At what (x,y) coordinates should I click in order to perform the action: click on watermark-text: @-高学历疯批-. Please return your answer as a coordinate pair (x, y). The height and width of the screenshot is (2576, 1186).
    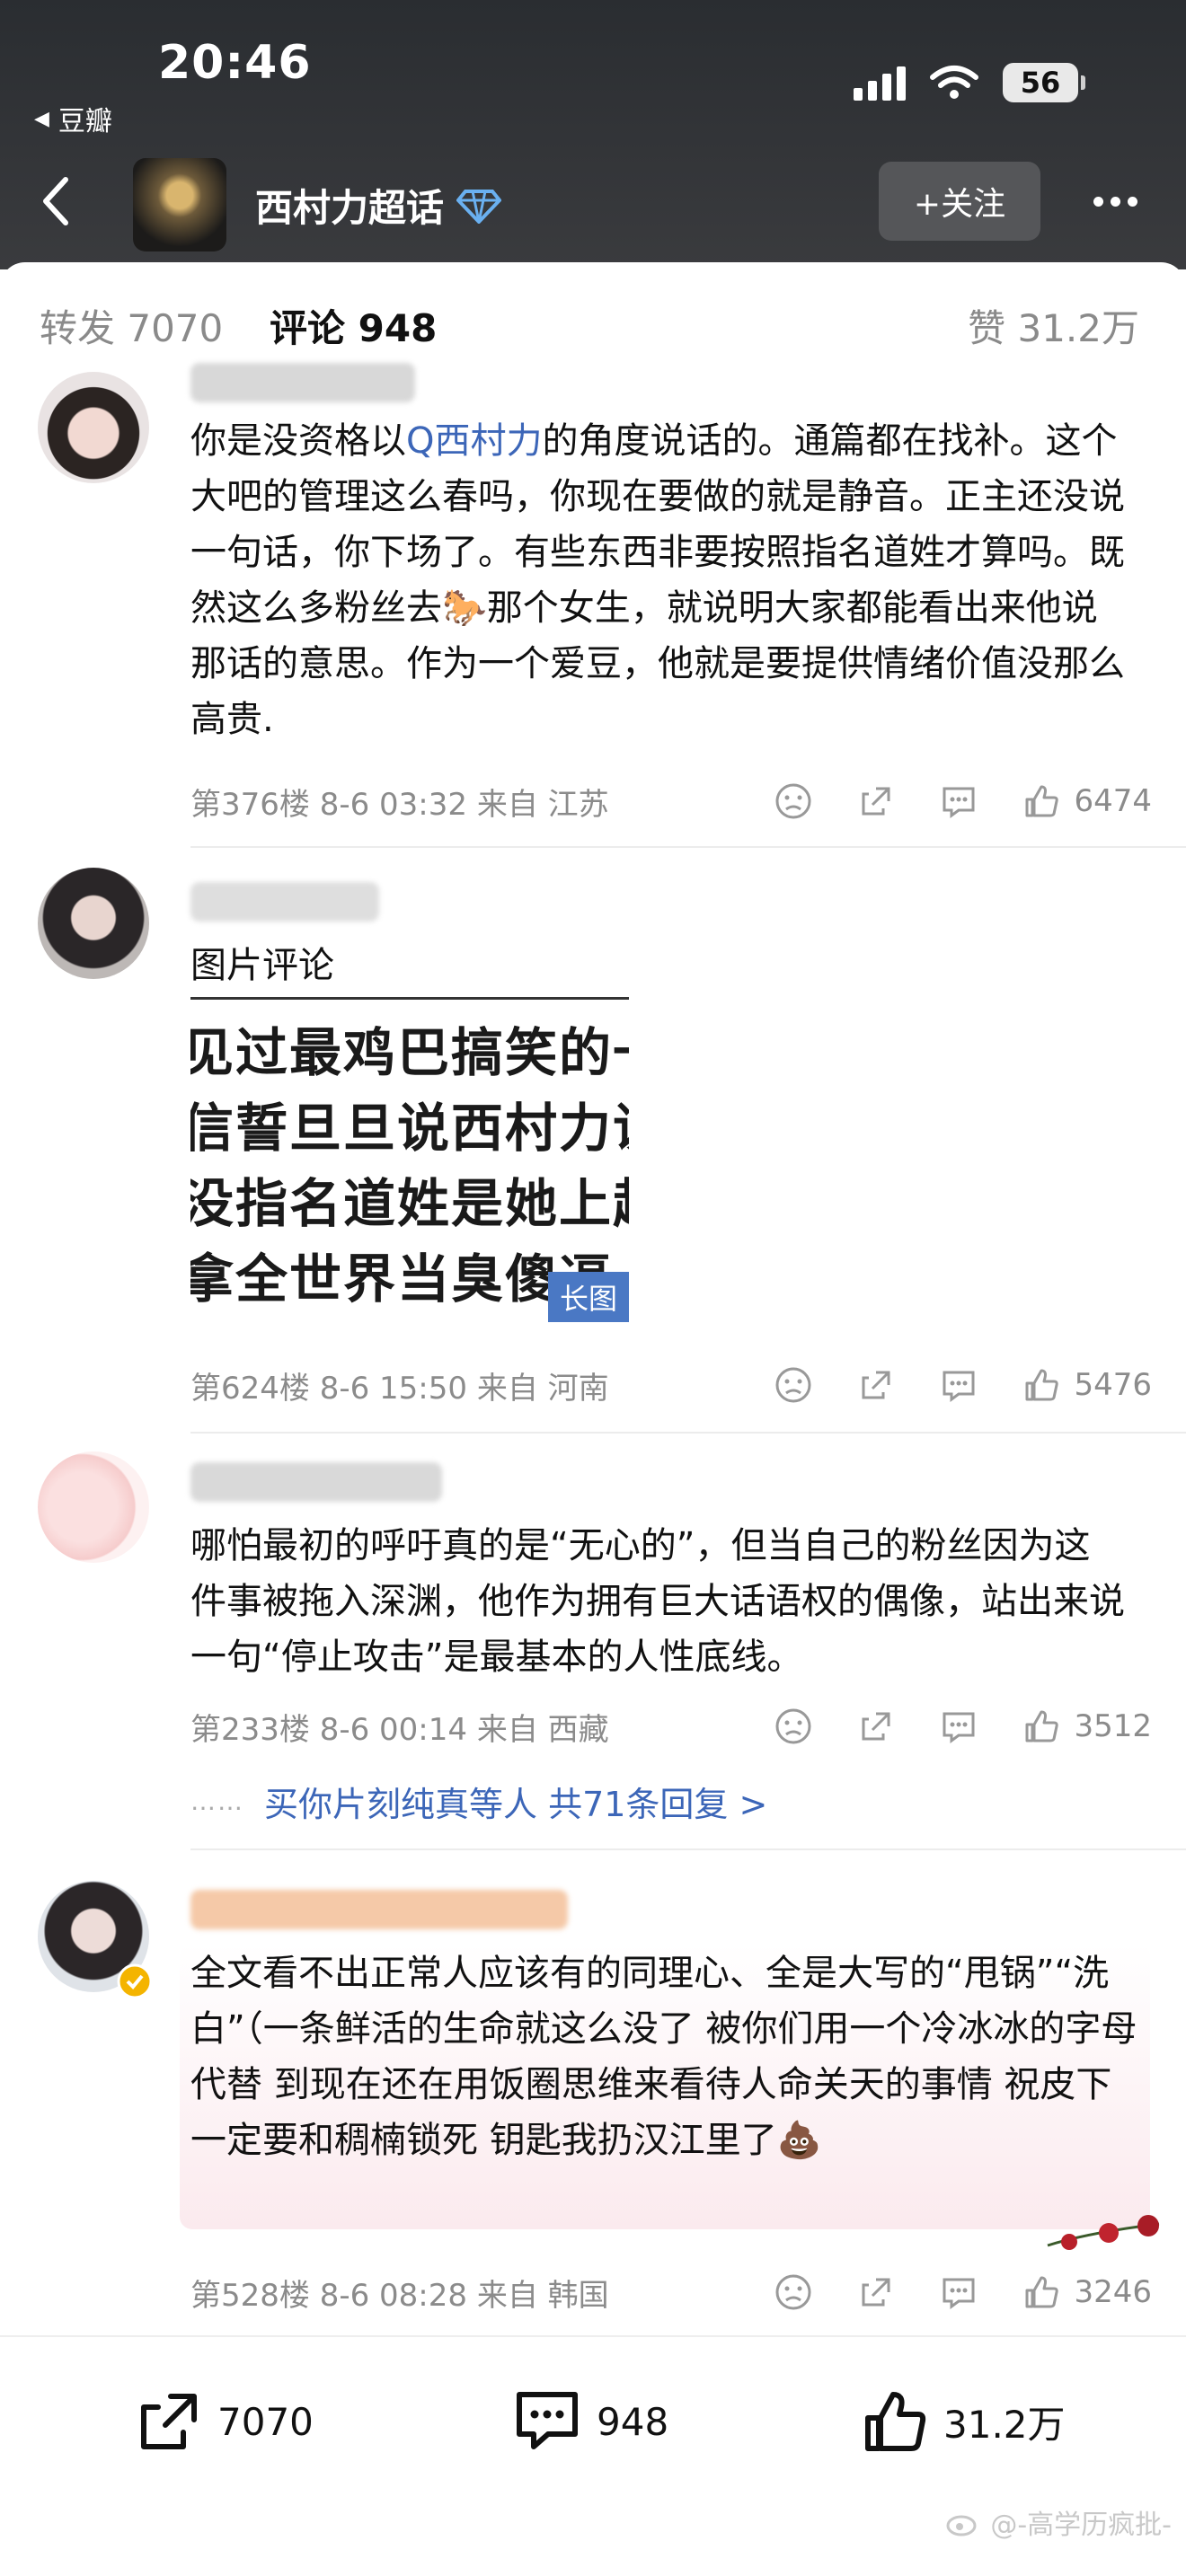
    Looking at the image, I should click on (1081, 2525).